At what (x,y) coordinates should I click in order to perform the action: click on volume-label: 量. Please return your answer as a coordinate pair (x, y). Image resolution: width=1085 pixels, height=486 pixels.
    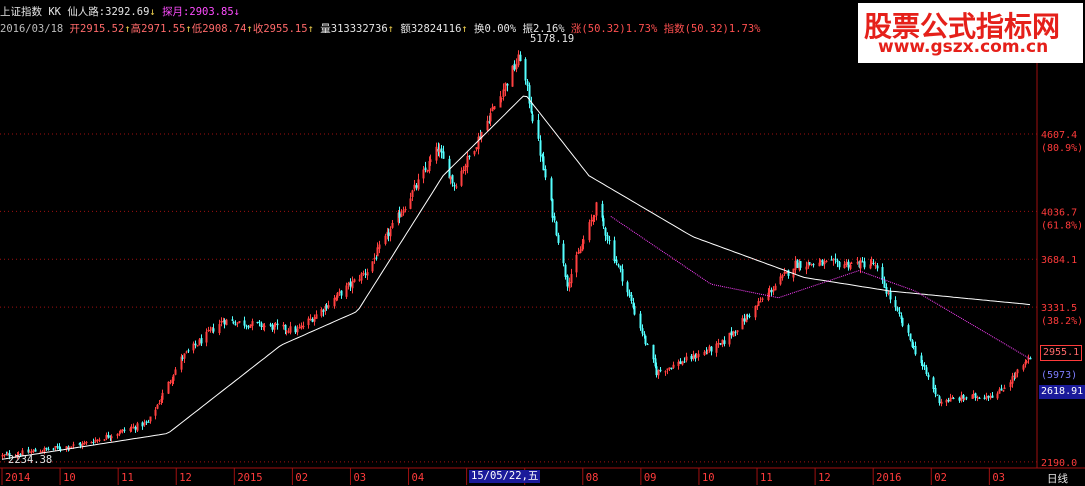
    Looking at the image, I should click on (325, 29).